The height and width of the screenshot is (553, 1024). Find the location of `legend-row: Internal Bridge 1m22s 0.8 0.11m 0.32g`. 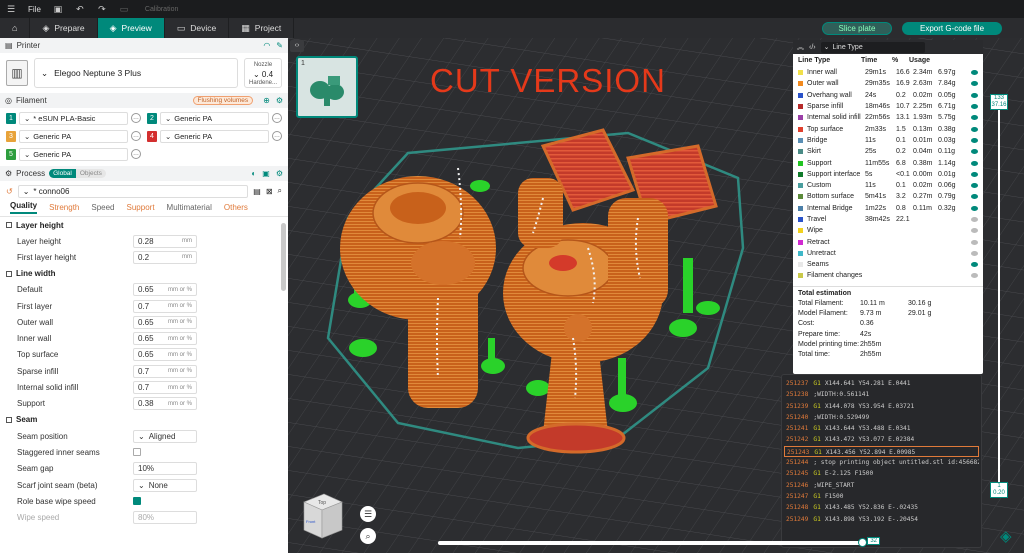

legend-row: Internal Bridge 1m22s 0.8 0.11m 0.32g is located at coordinates (888, 208).